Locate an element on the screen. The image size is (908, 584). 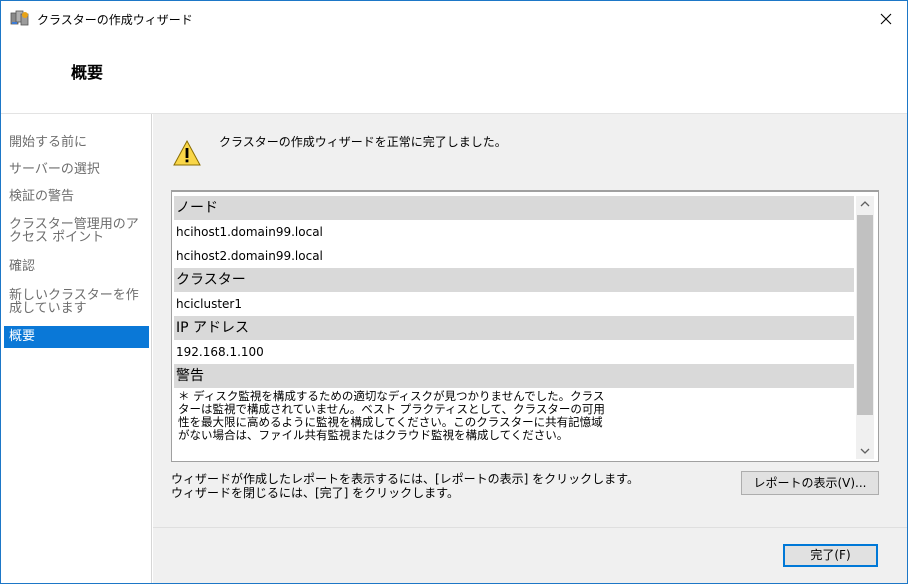
section-header-warning: 警告 is located at coordinates (514, 376).